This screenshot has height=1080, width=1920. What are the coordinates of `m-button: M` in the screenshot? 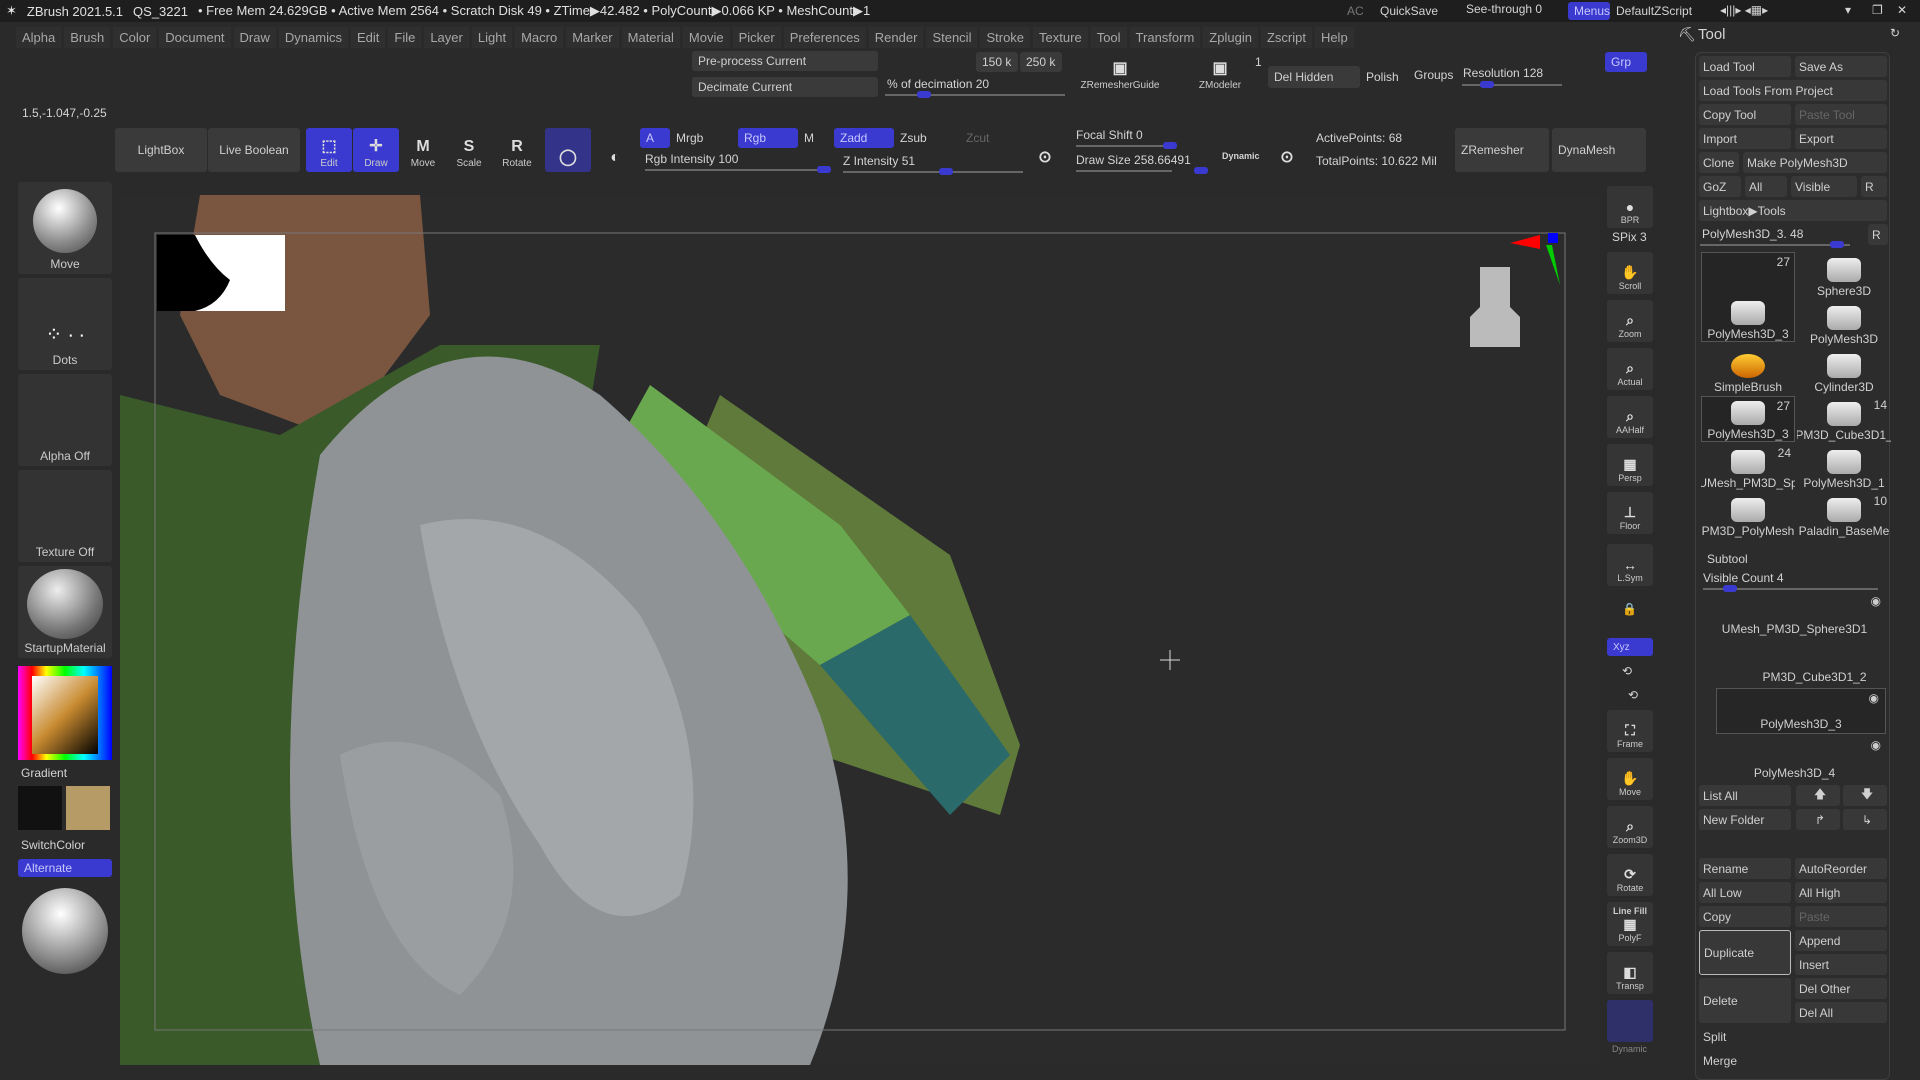 It's located at (809, 138).